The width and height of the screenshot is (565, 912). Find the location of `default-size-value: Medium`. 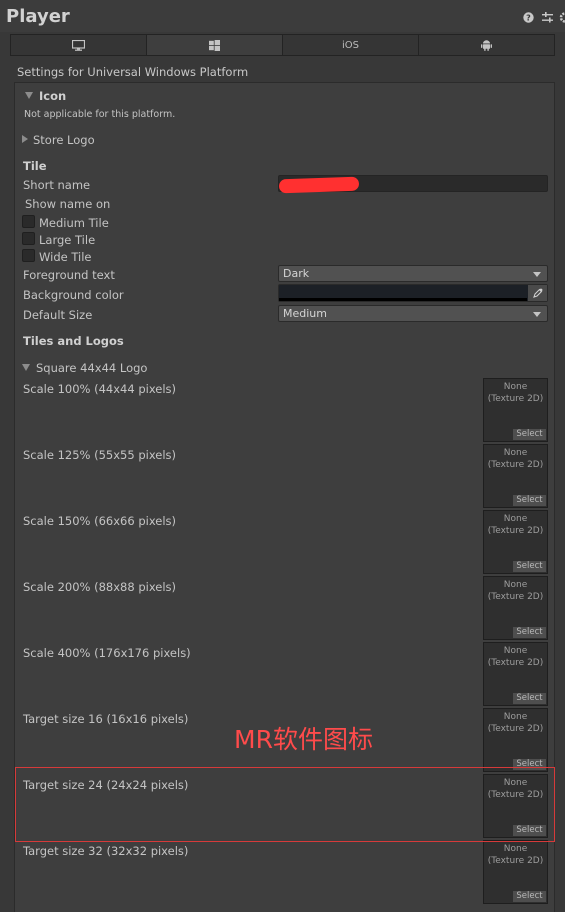

default-size-value: Medium is located at coordinates (305, 313).